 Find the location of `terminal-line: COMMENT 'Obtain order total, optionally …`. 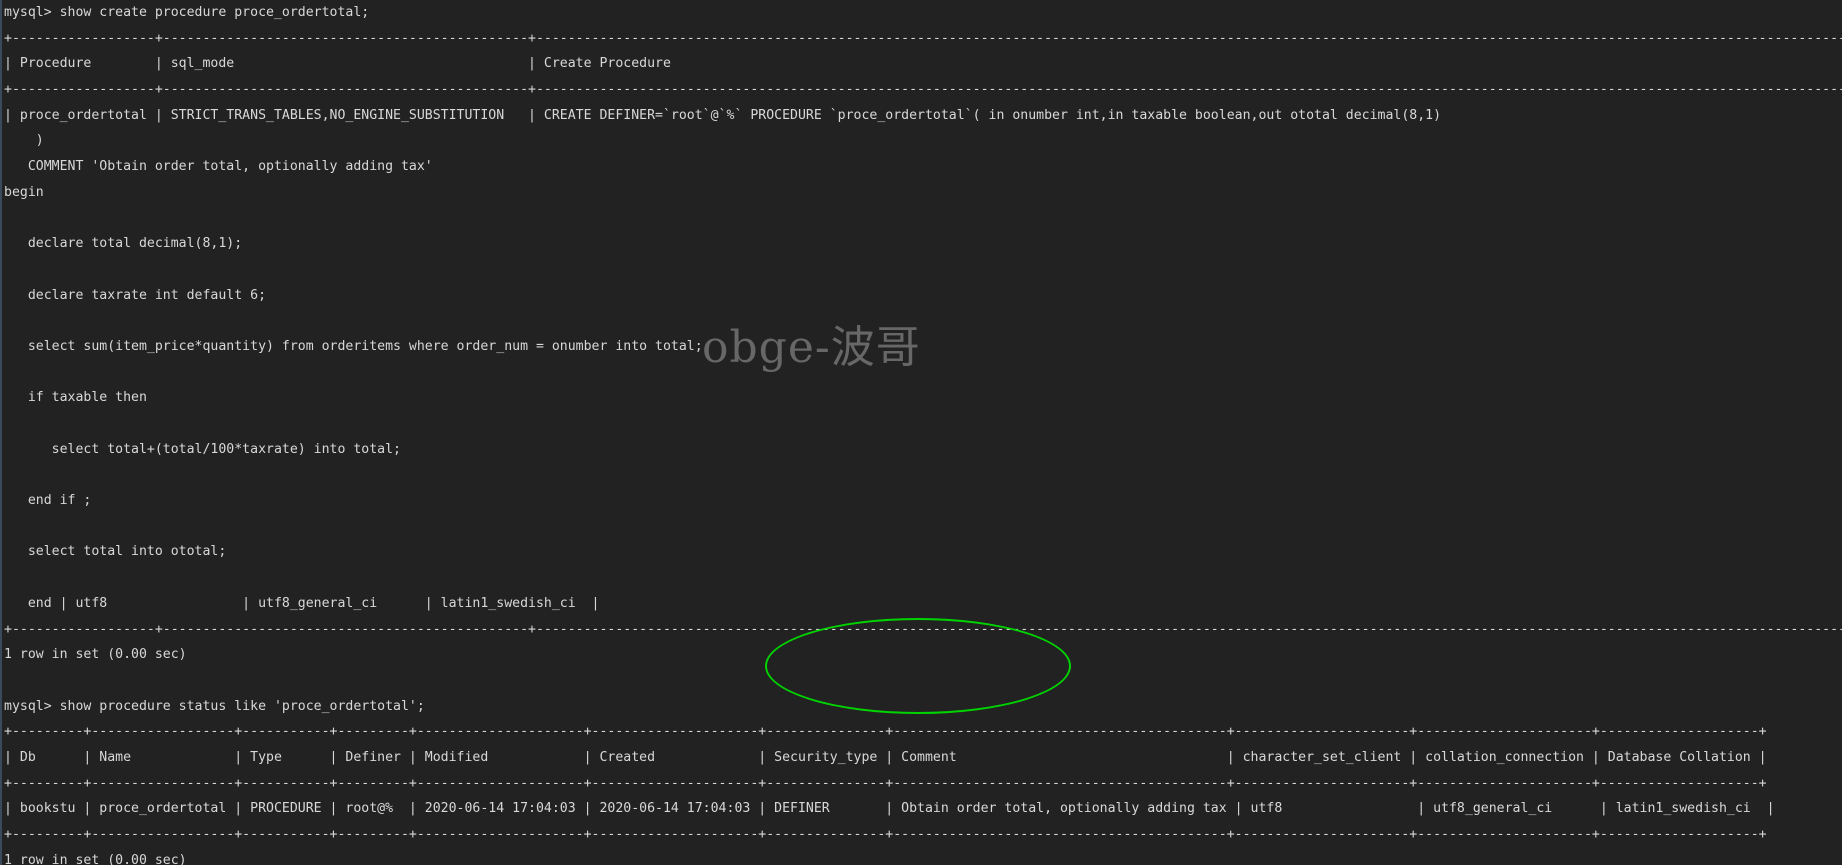

terminal-line: COMMENT 'Obtain order total, optionally … is located at coordinates (218, 167).